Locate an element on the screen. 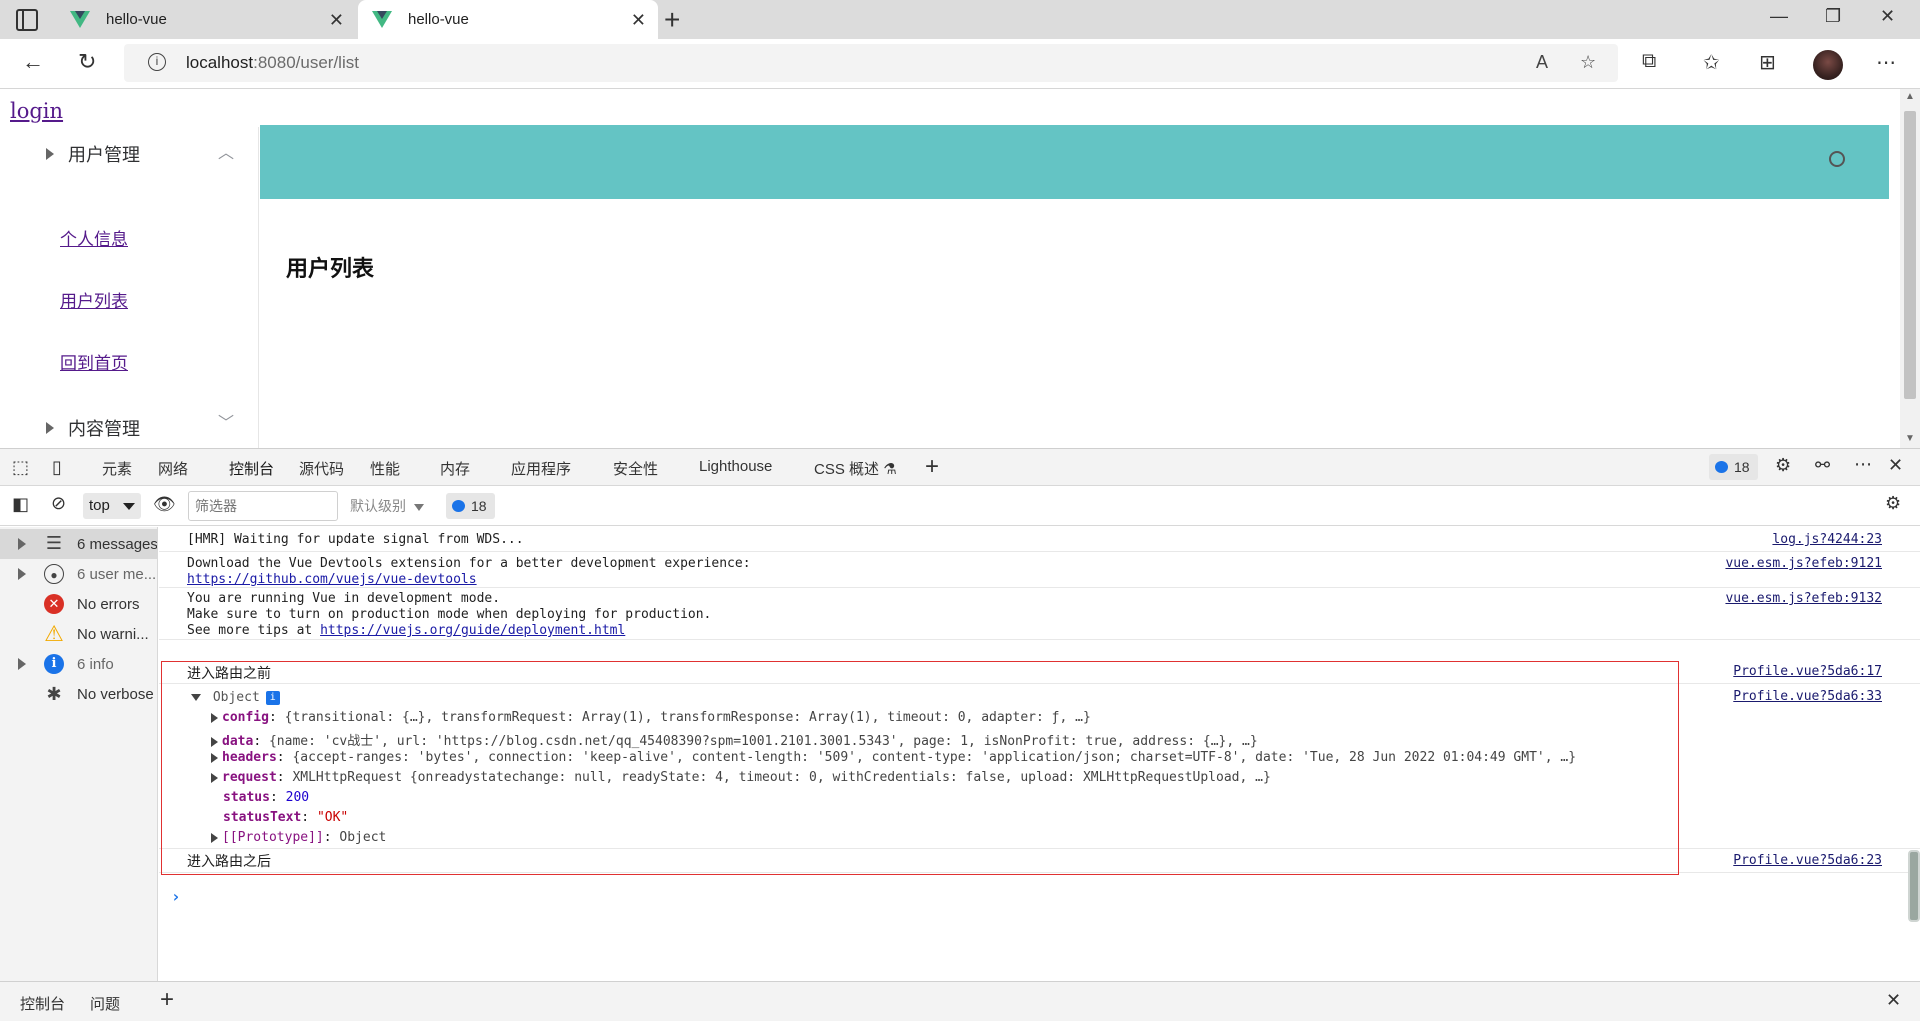 Image resolution: width=1920 pixels, height=1021 pixels. site-info-icon: i is located at coordinates (157, 62).